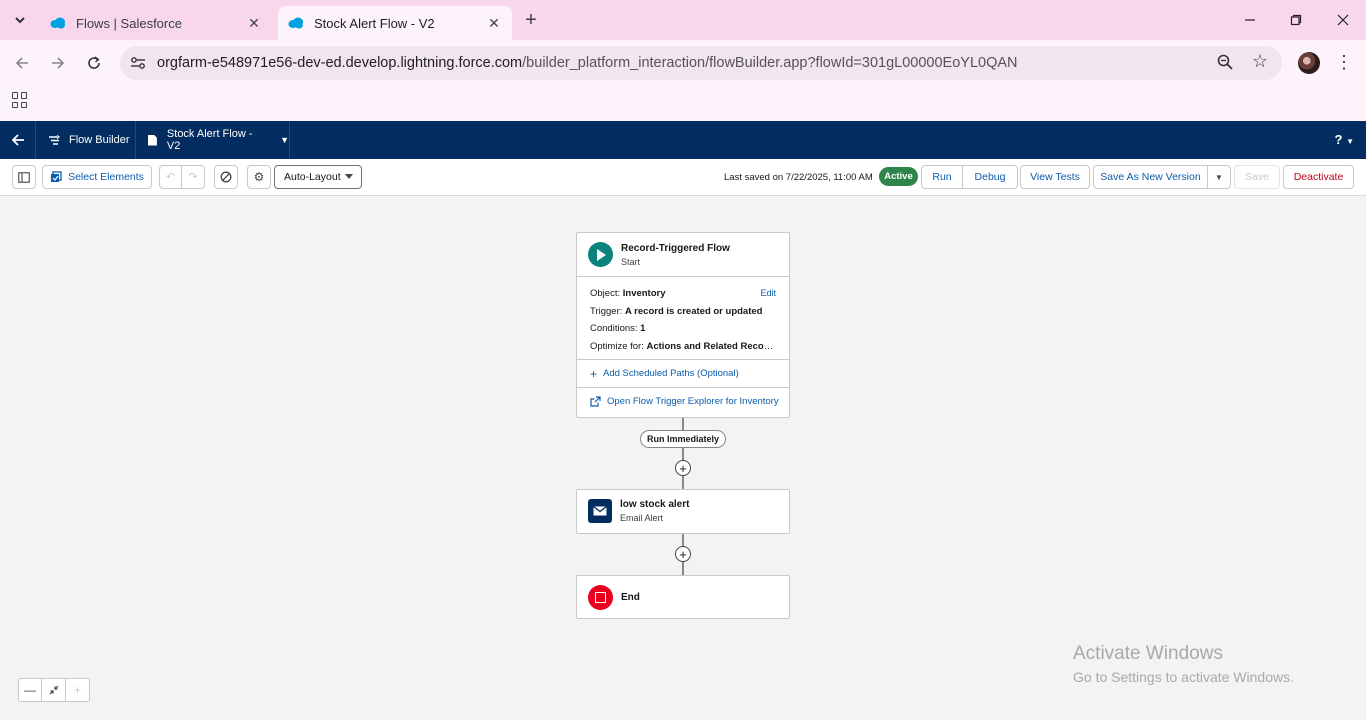 The height and width of the screenshot is (720, 1366). I want to click on run-button: Run, so click(942, 177).